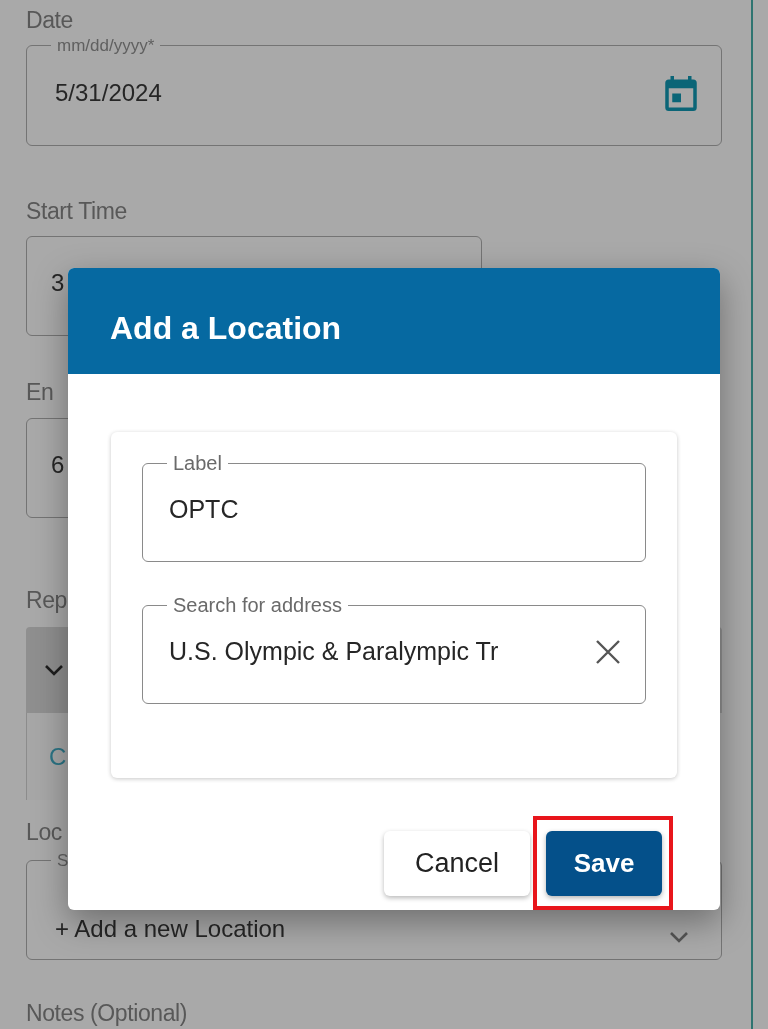 The height and width of the screenshot is (1029, 768). Describe the element at coordinates (107, 1013) in the screenshot. I see `field-label: Notes (Optional)` at that location.